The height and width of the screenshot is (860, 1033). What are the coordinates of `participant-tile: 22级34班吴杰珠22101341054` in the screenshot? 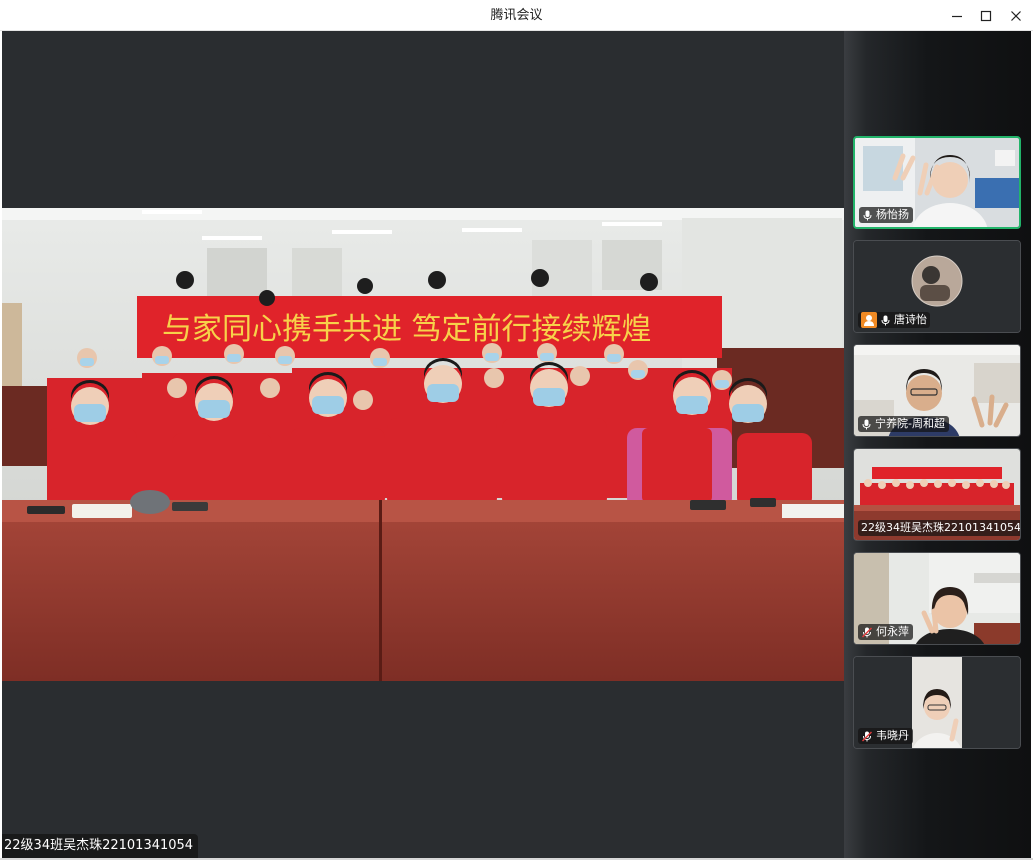 It's located at (937, 494).